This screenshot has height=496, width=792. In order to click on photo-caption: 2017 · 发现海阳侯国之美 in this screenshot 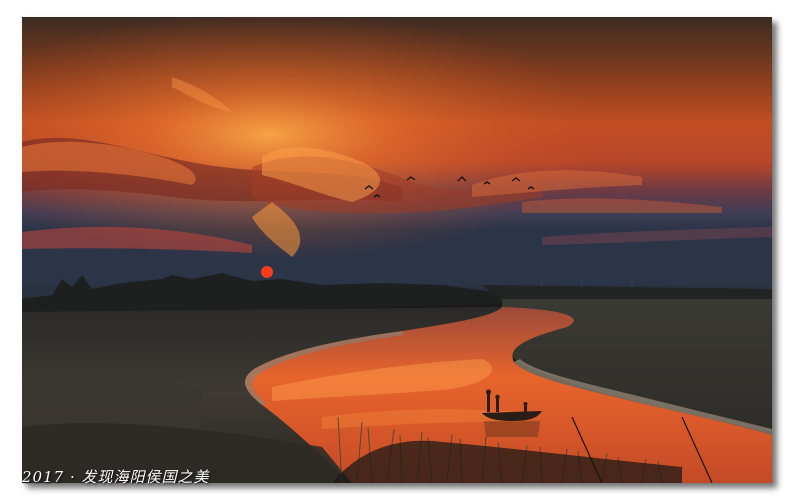, I will do `click(116, 477)`.